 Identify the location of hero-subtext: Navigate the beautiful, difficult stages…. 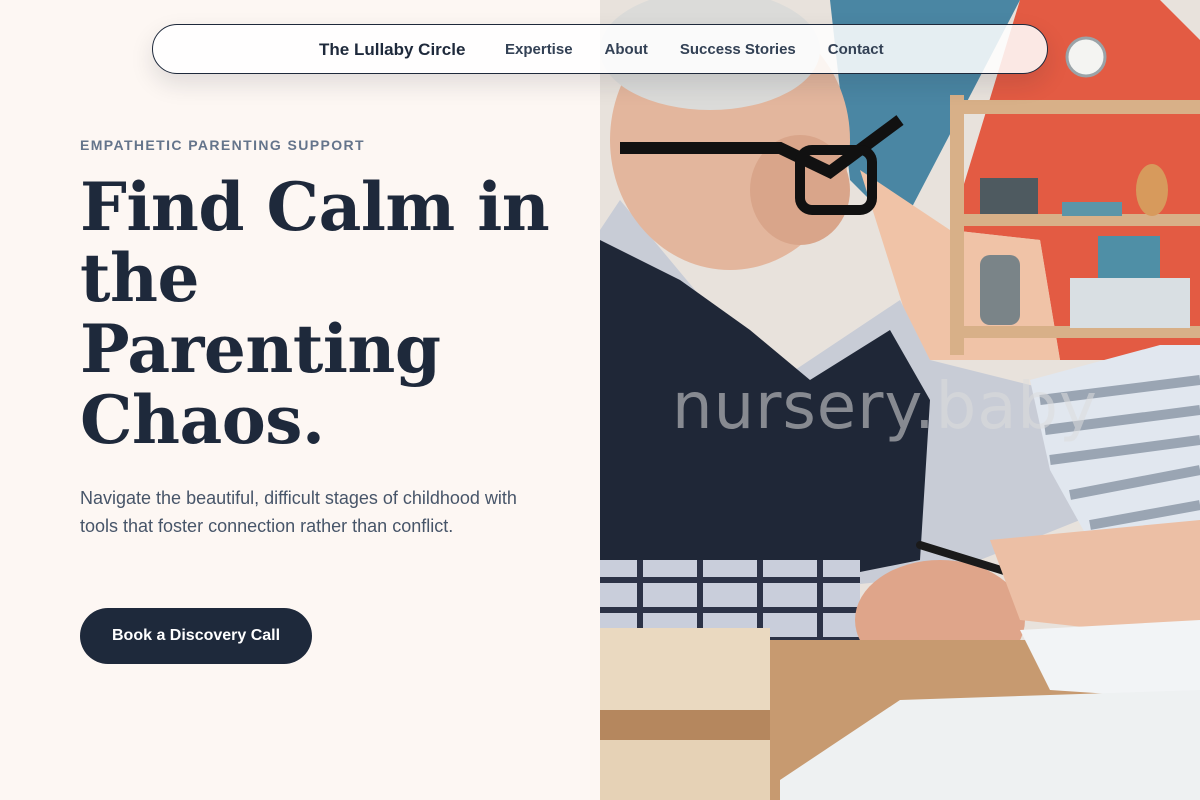
(298, 512).